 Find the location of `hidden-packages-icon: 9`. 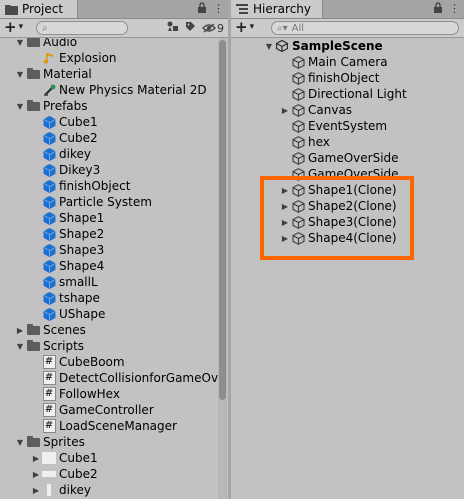

hidden-packages-icon: 9 is located at coordinates (213, 28).